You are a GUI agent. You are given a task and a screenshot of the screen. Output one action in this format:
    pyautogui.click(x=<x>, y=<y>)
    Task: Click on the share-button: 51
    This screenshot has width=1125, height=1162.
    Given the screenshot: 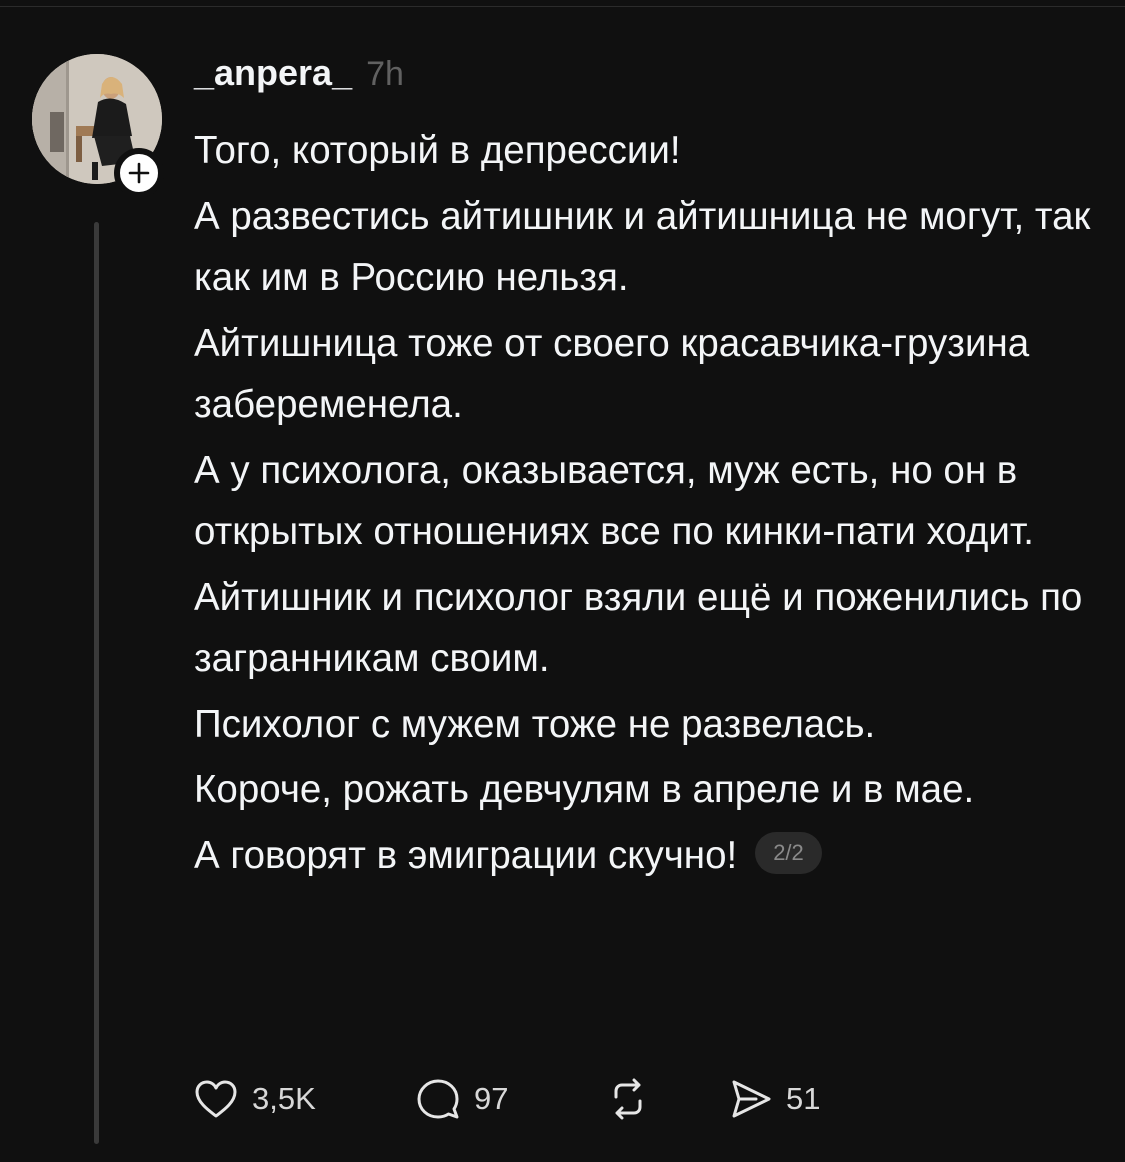 What is the action you would take?
    pyautogui.click(x=796, y=1099)
    